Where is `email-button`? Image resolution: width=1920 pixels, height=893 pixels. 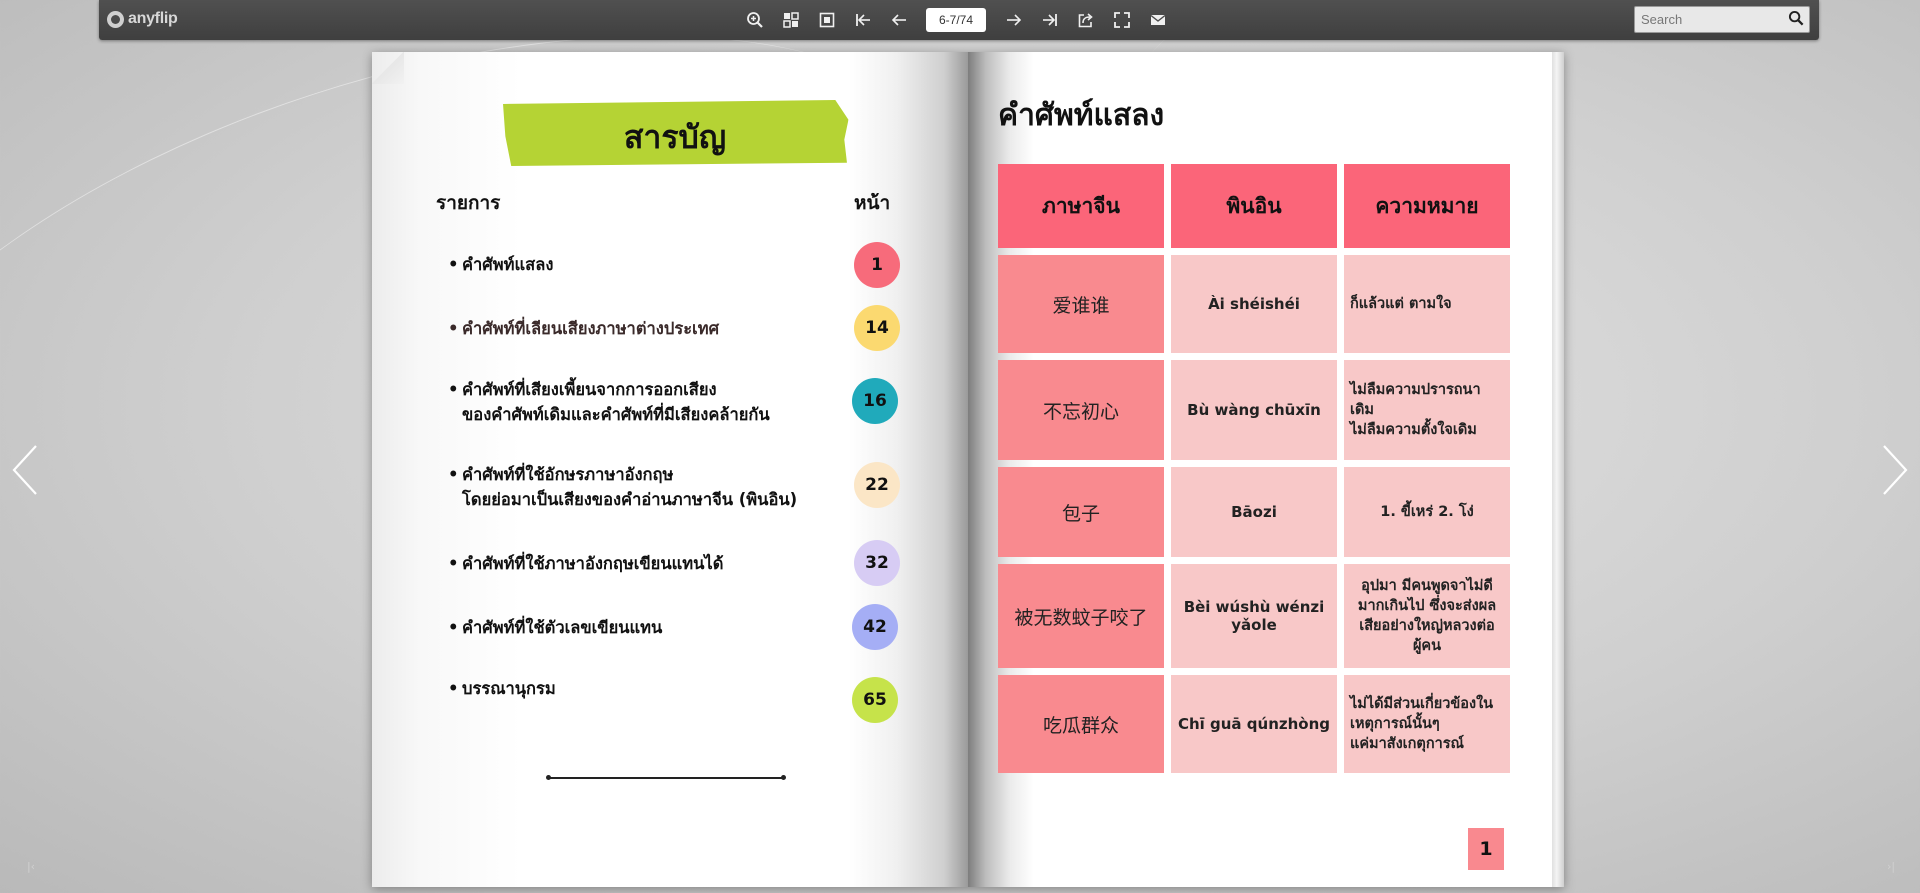
email-button is located at coordinates (1158, 20).